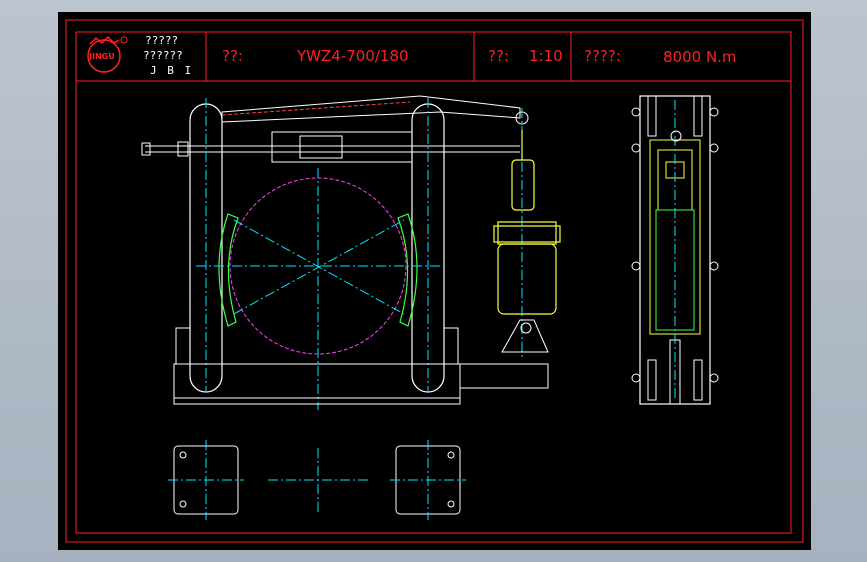  What do you see at coordinates (498, 56) in the screenshot?
I see `scale-label: ??:` at bounding box center [498, 56].